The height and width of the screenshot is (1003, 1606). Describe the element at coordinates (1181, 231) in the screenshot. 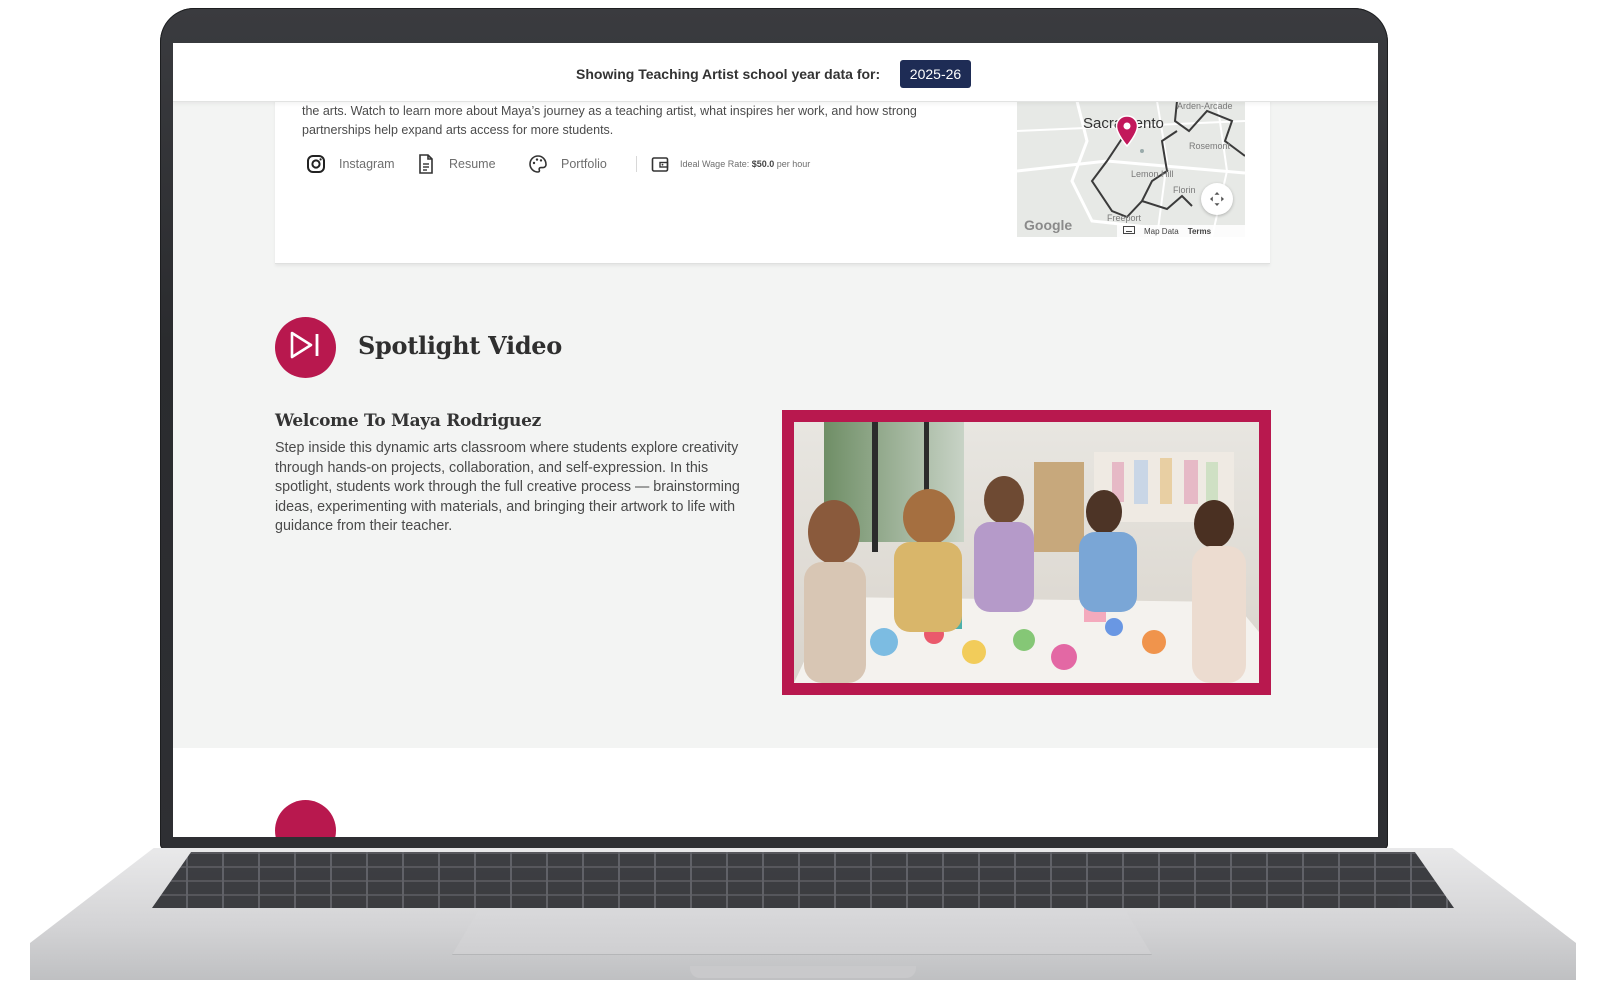

I see `map-attribution: Map Data Terms` at that location.